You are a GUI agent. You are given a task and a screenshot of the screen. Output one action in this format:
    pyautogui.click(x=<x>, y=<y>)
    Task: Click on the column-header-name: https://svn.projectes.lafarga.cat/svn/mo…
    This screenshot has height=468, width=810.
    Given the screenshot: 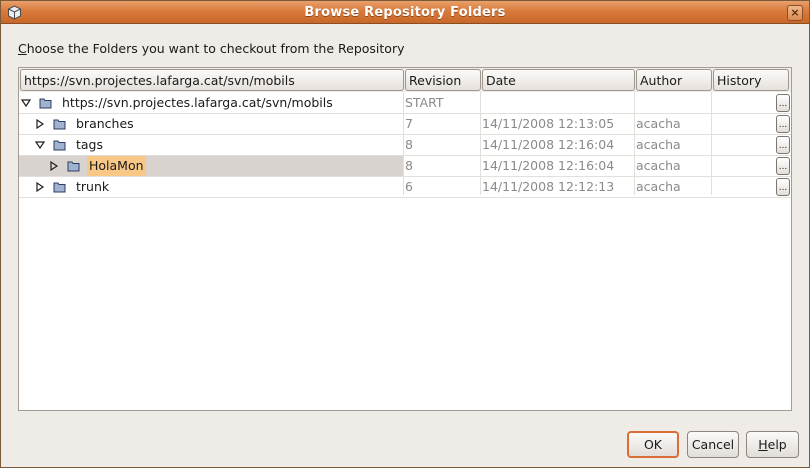 What is the action you would take?
    pyautogui.click(x=212, y=80)
    